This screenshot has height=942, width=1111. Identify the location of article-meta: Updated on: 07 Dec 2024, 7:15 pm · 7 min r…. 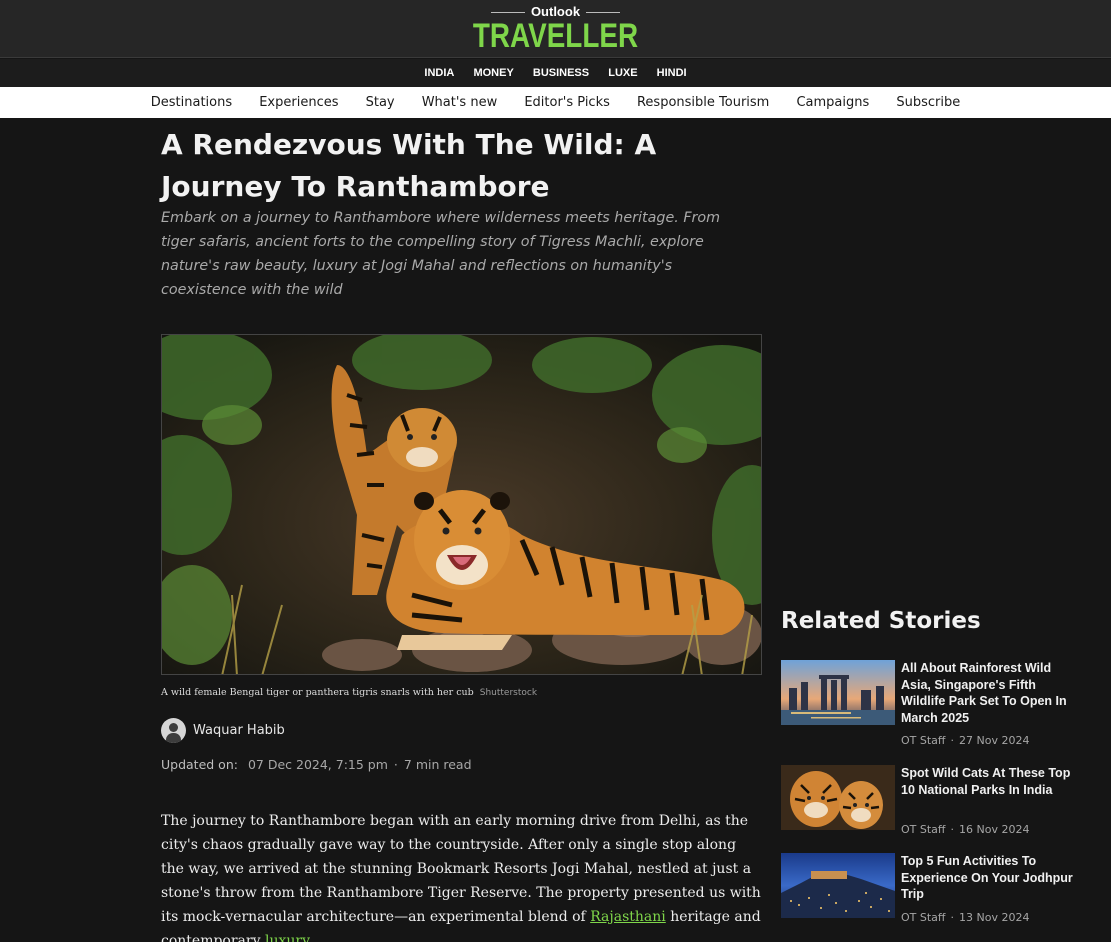
(316, 764).